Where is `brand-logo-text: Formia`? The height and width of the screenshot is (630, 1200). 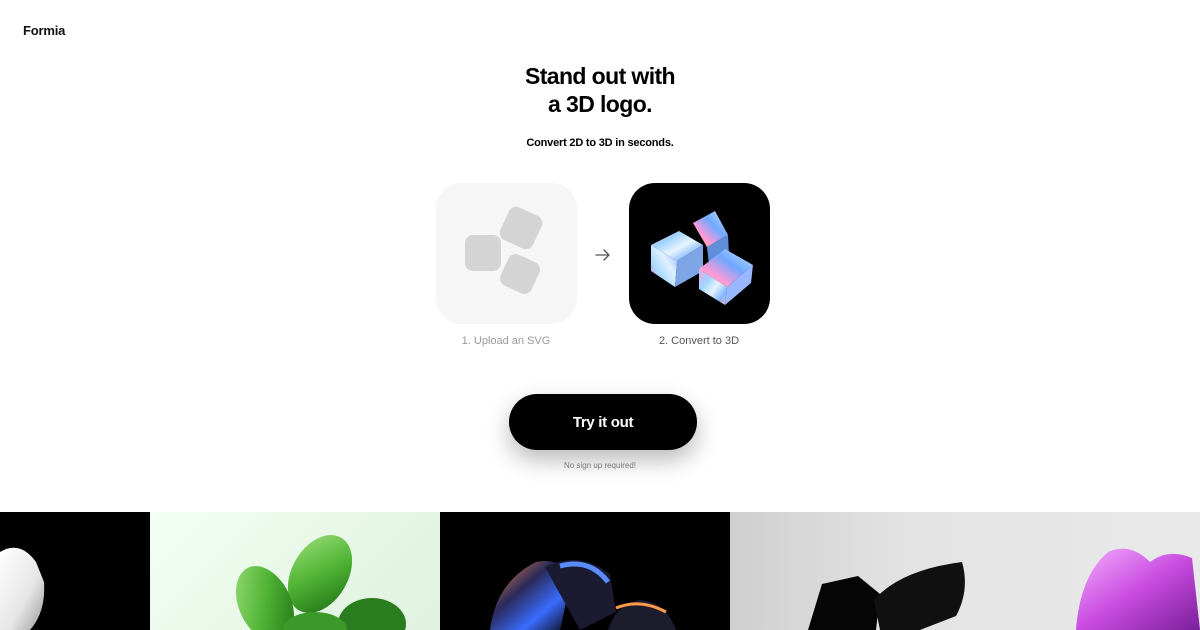
brand-logo-text: Formia is located at coordinates (44, 30).